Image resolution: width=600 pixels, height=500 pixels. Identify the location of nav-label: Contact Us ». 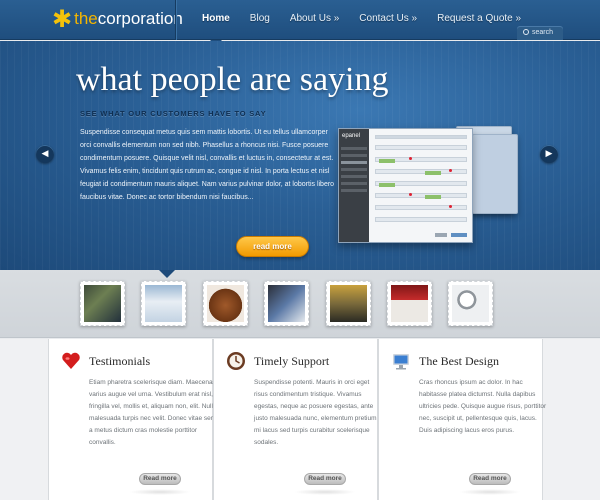
(388, 18).